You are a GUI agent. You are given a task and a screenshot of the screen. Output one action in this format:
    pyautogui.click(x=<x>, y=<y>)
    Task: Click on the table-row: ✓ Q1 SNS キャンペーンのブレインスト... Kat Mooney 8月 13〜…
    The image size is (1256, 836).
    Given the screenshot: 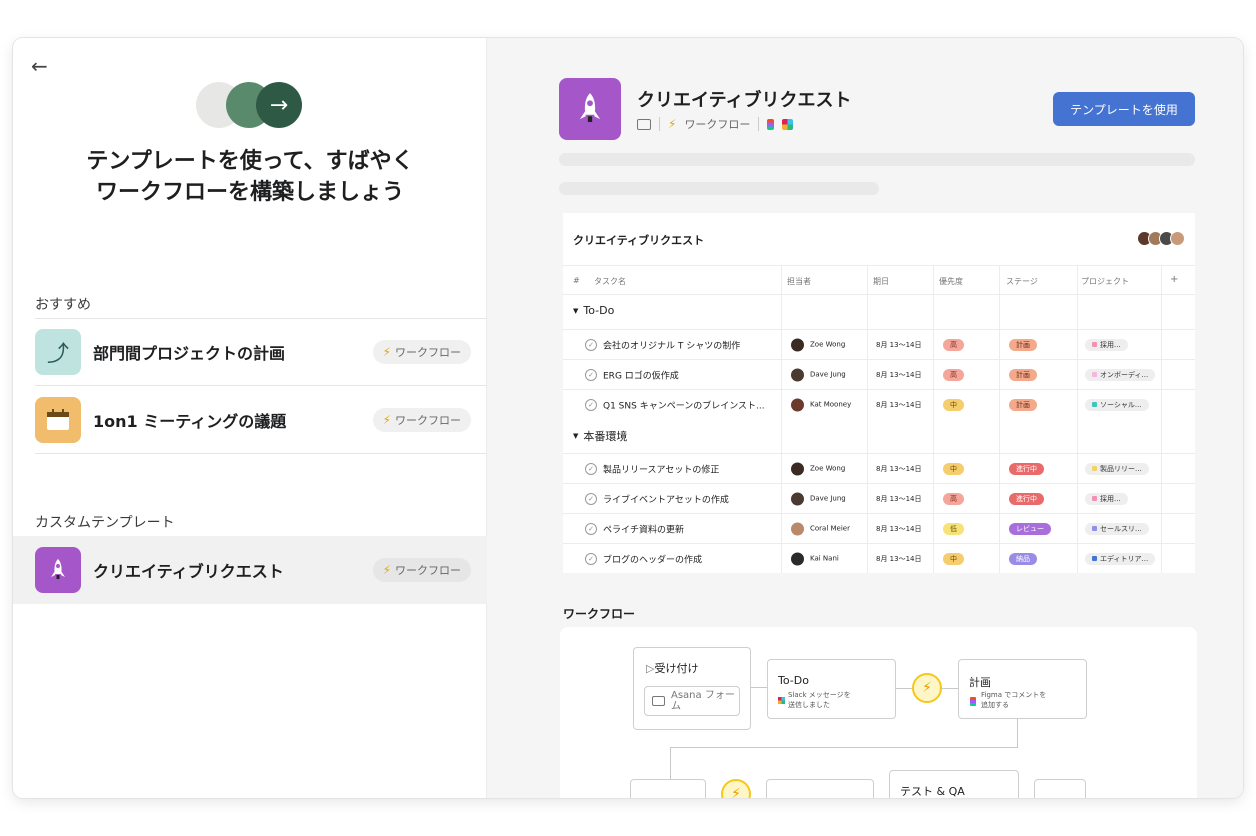 What is the action you would take?
    pyautogui.click(x=879, y=404)
    